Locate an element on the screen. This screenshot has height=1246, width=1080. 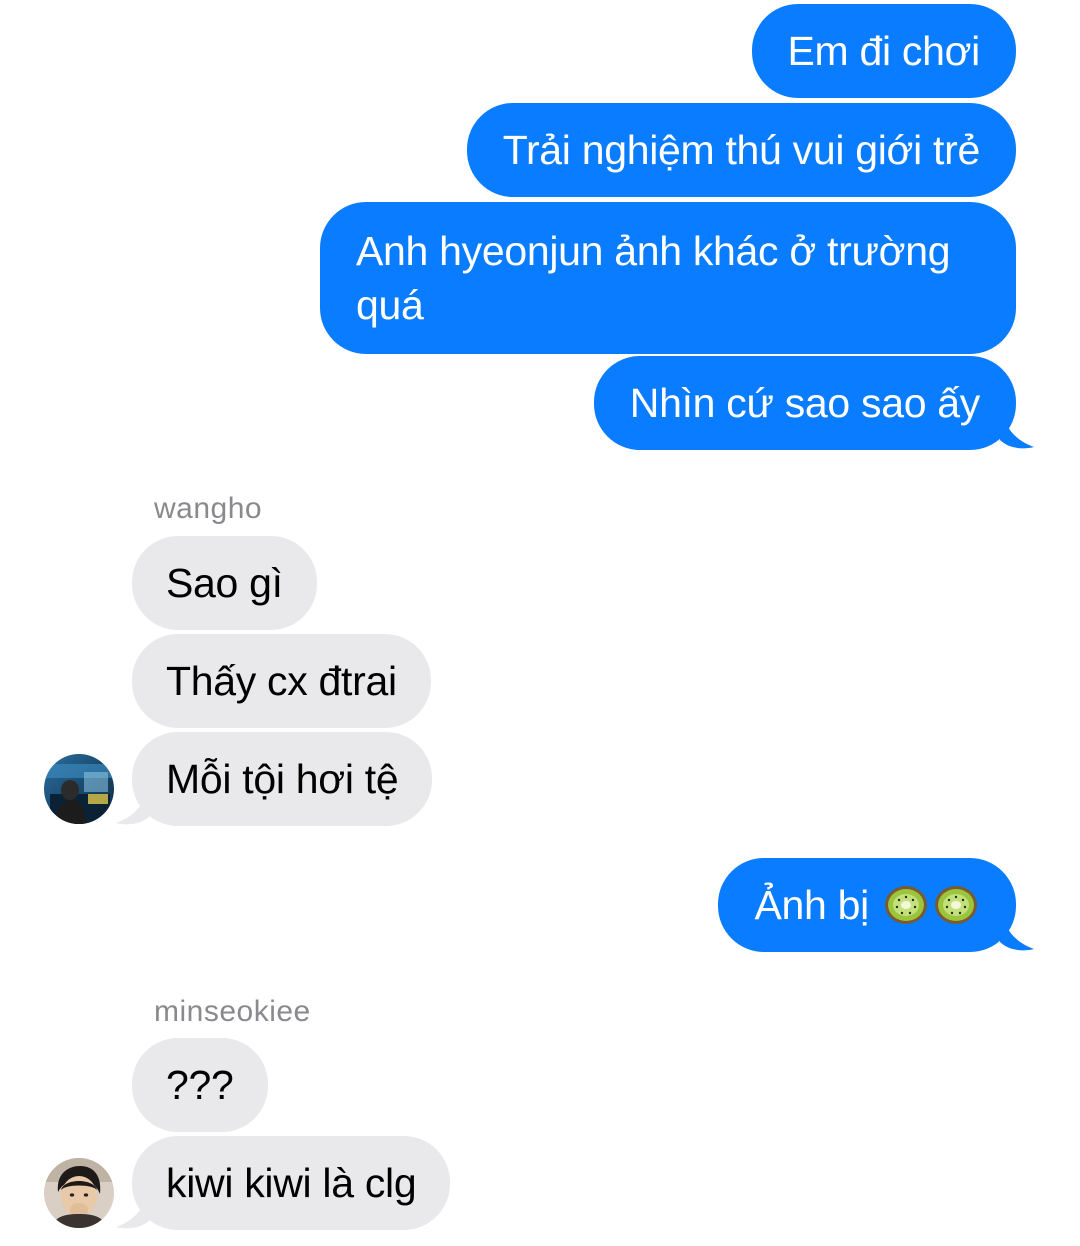
incoming-message: kiwi kiwi là clg is located at coordinates (291, 1183).